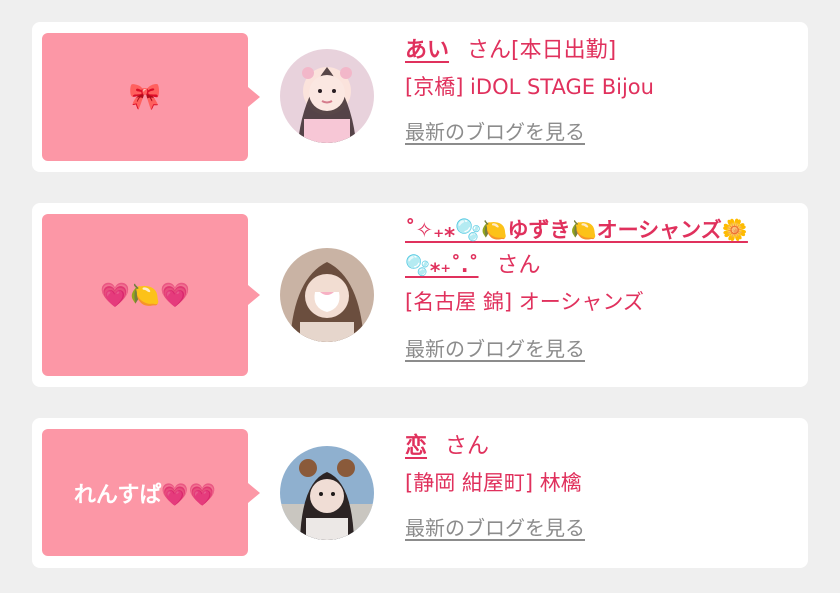  Describe the element at coordinates (493, 483) in the screenshot. I see `shop-info: [静岡 紺屋町] 林檎` at that location.